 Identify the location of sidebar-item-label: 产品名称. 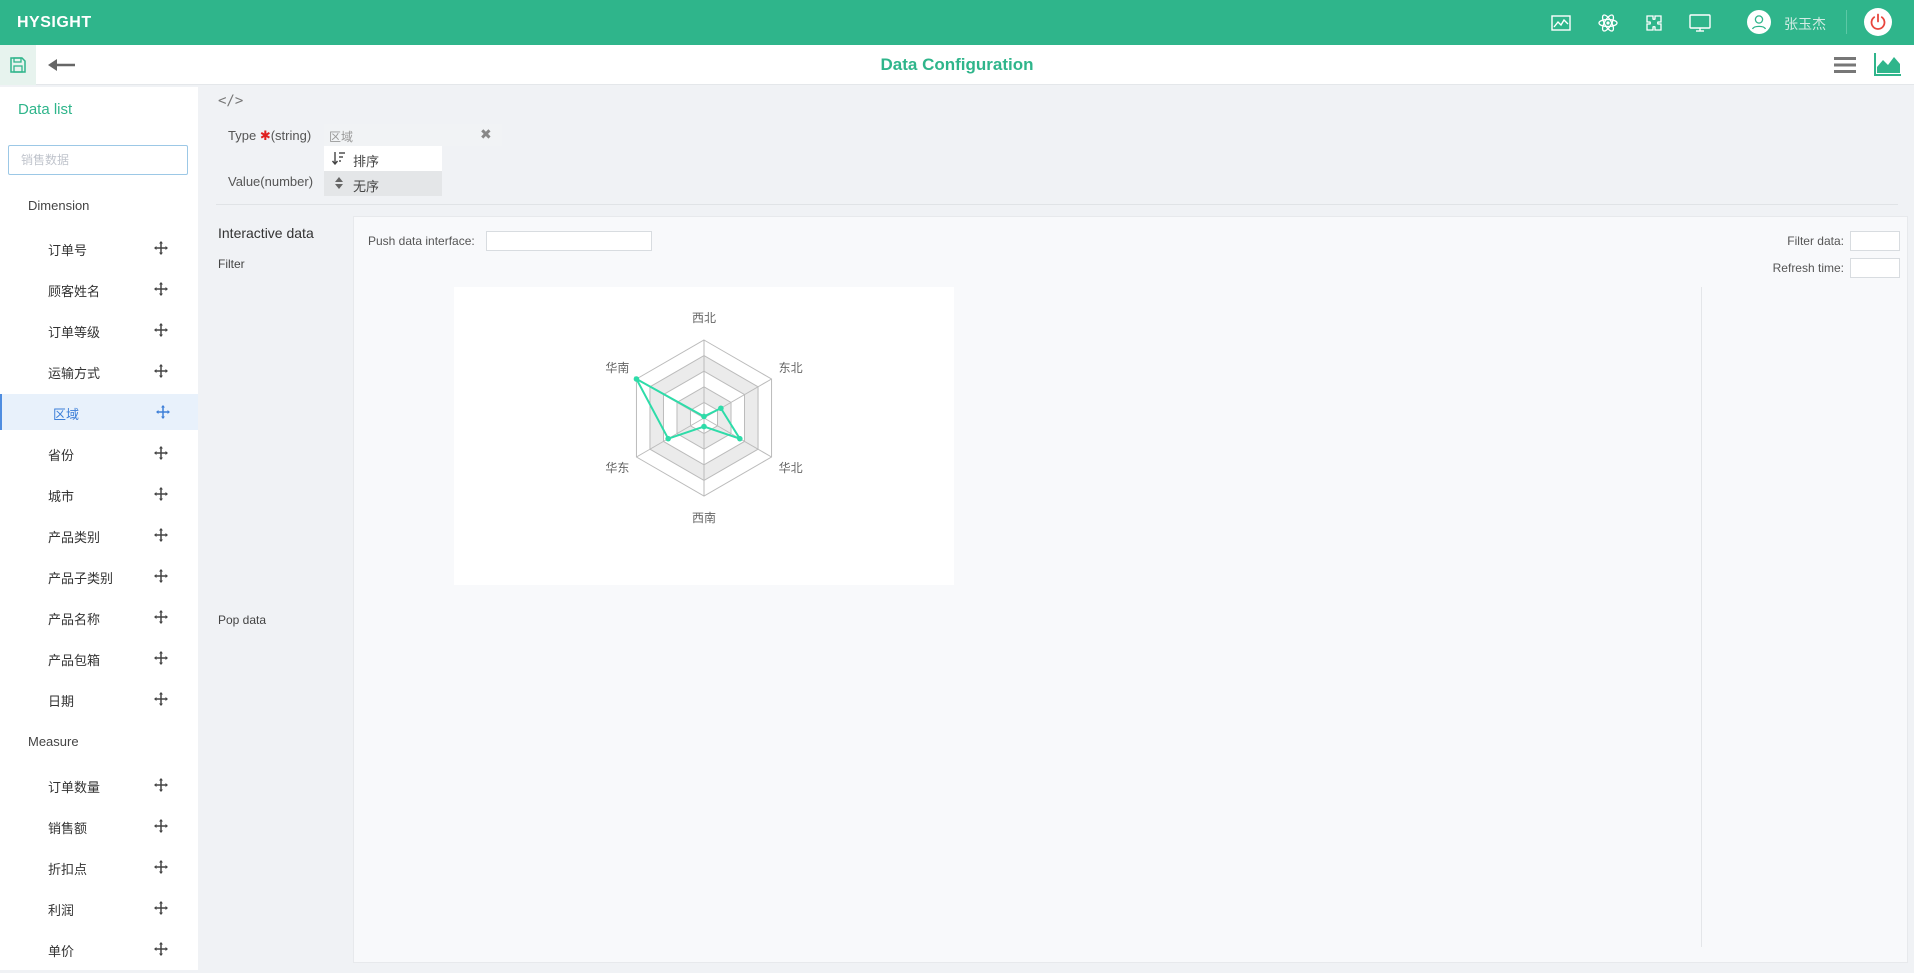
(74, 619).